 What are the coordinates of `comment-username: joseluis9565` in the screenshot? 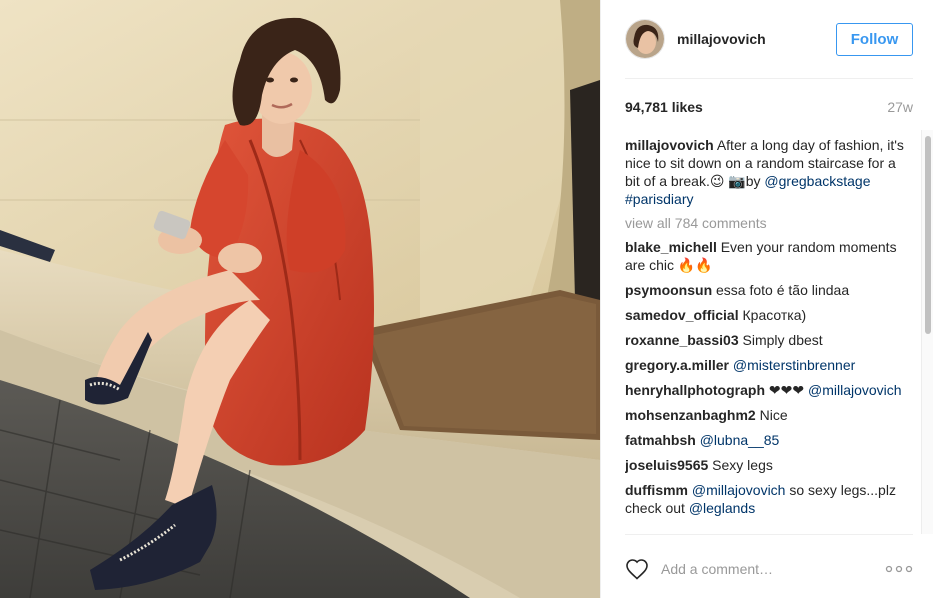 It's located at (666, 465).